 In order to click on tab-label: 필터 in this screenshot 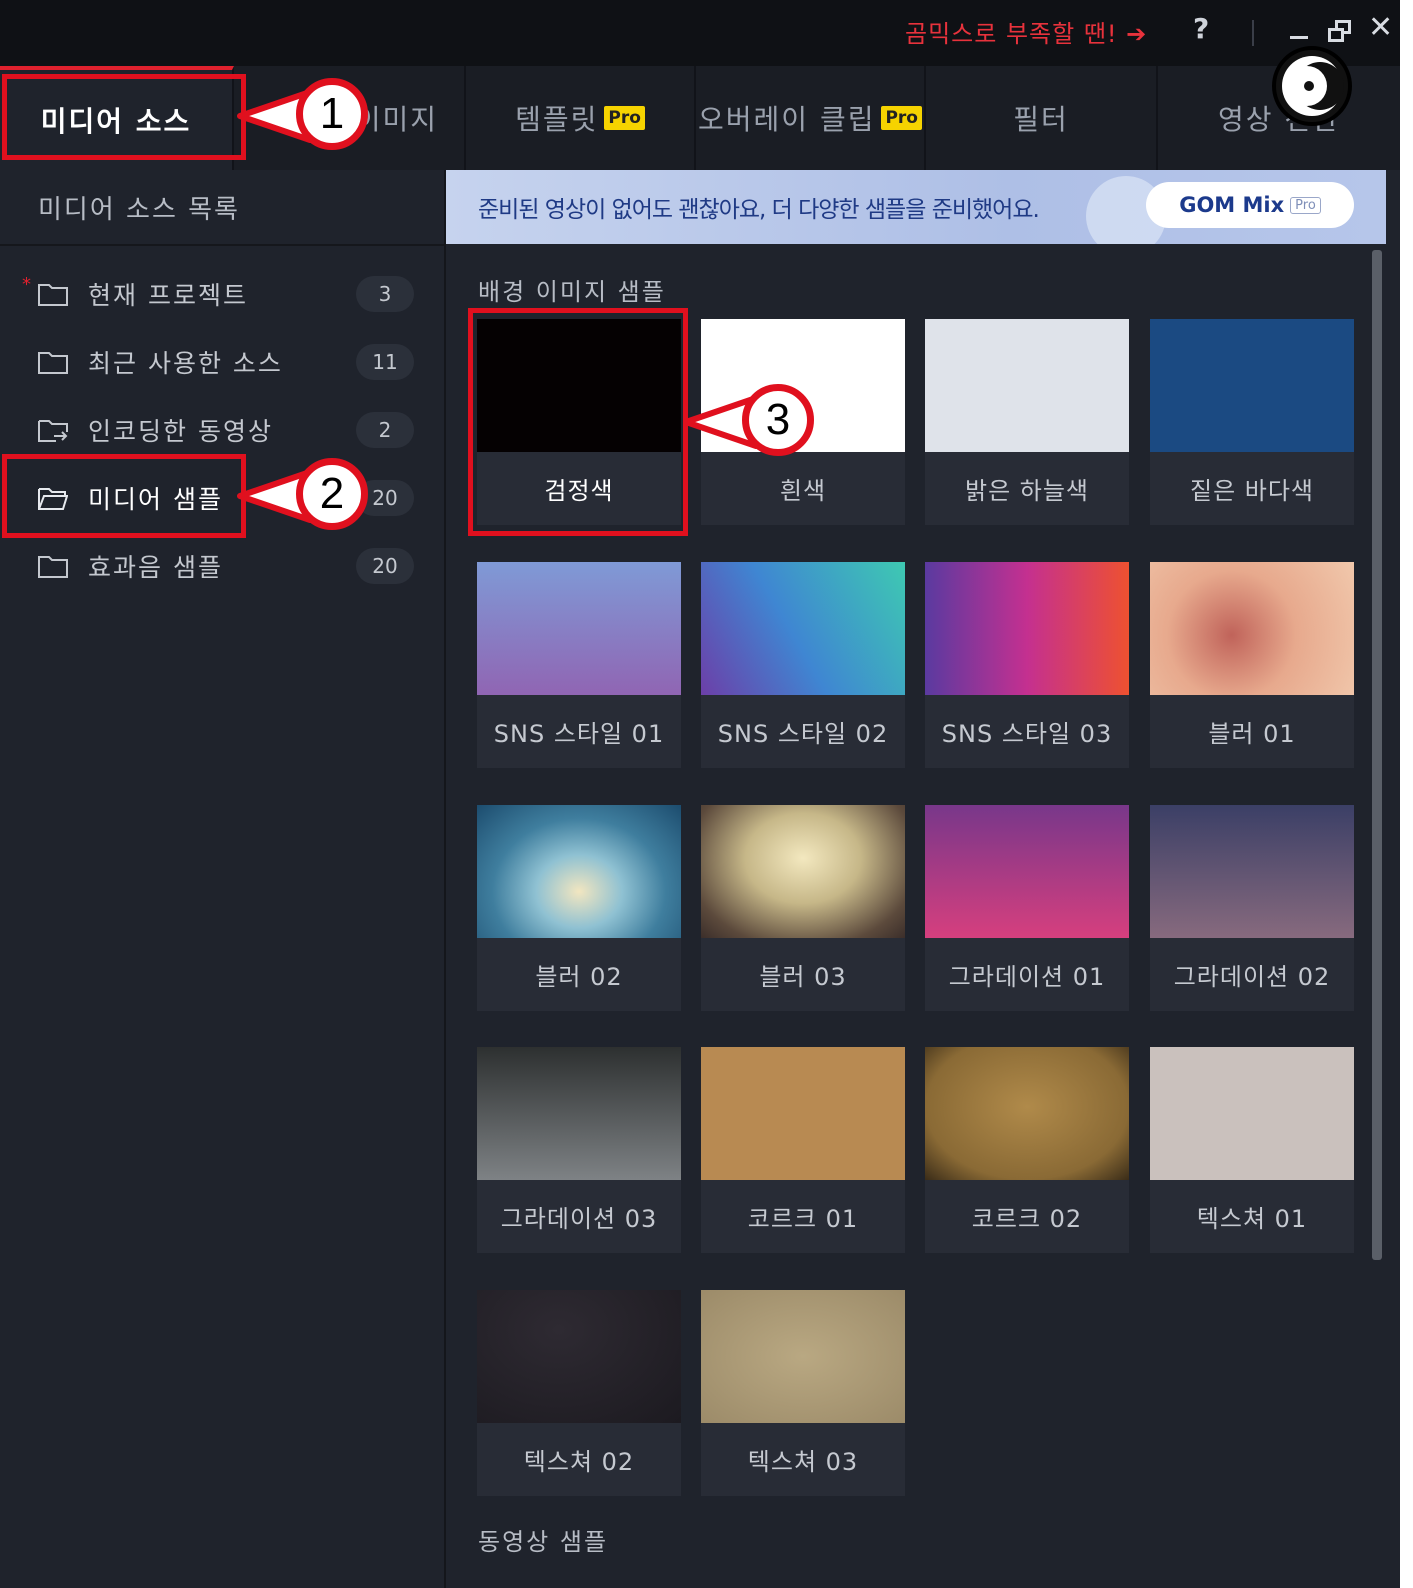, I will do `click(1041, 119)`.